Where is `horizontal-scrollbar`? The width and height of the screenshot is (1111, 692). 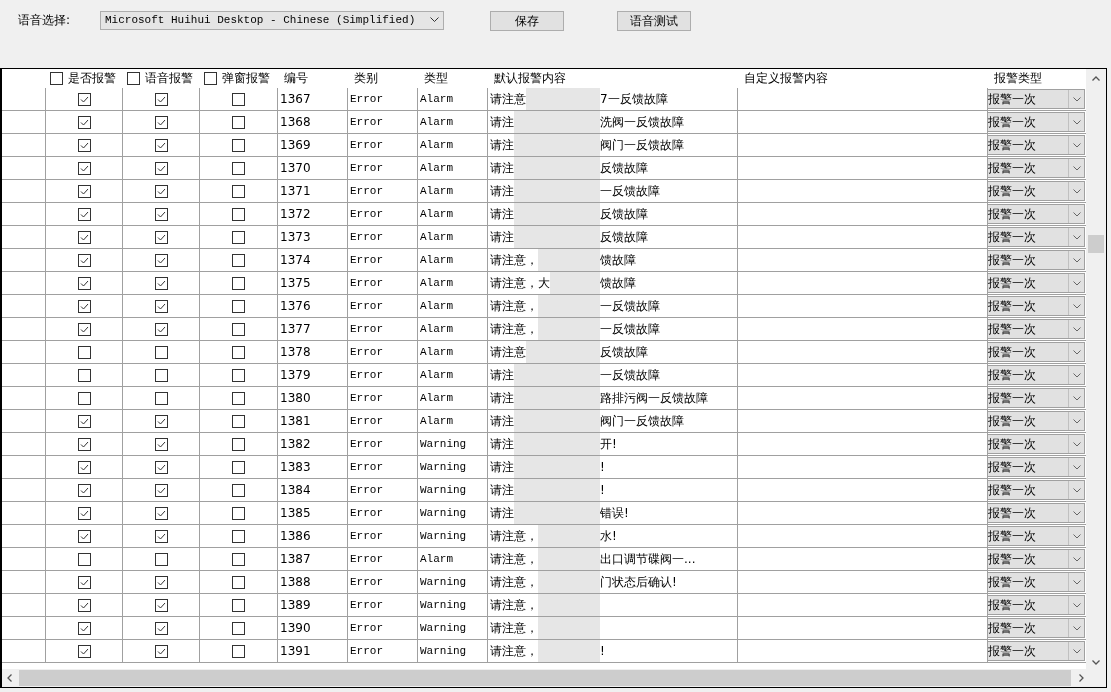 horizontal-scrollbar is located at coordinates (554, 678).